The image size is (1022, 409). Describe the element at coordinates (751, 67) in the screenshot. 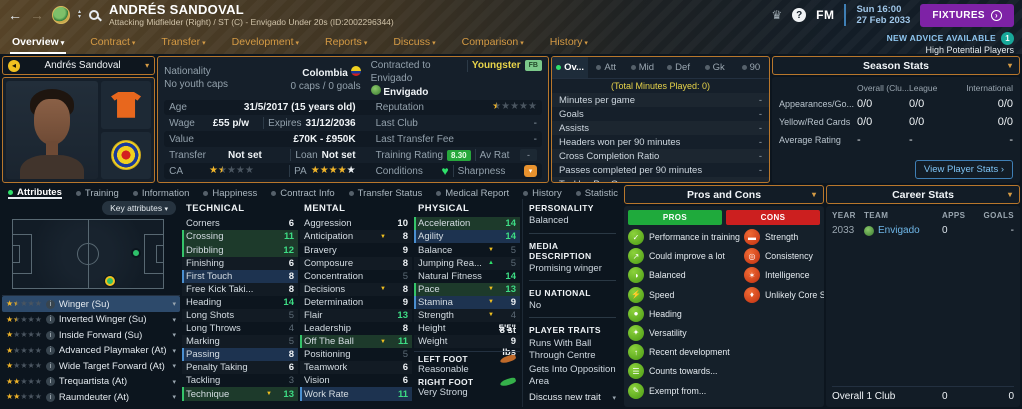

I see `stats-tab-90: 90` at that location.